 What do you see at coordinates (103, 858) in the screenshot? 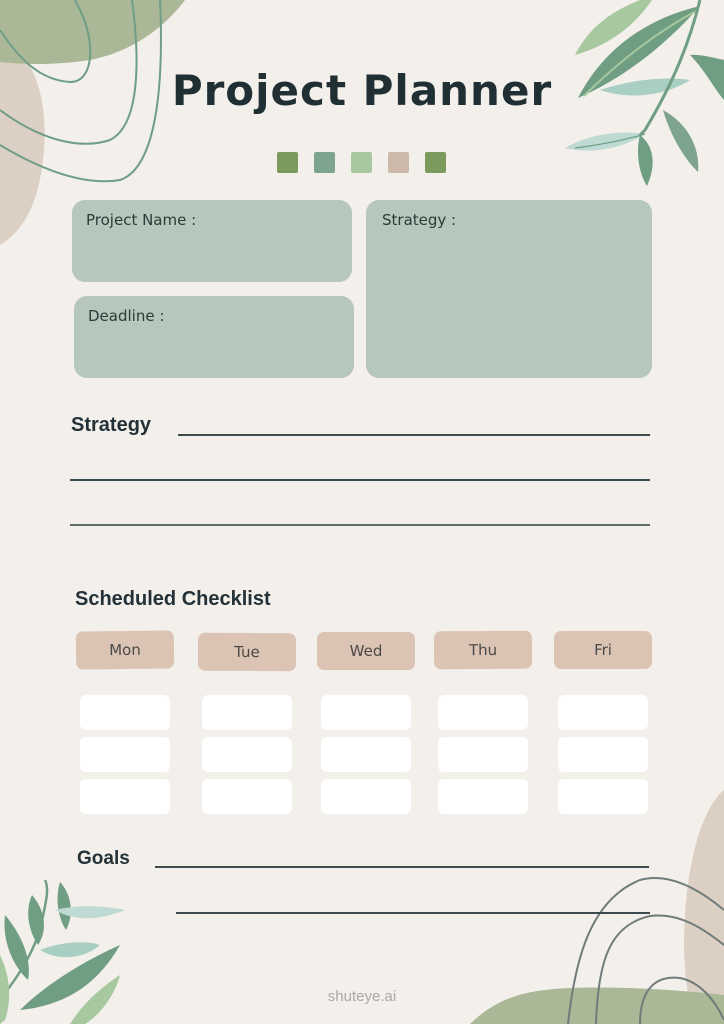
I see `goals-section-title: Goals` at bounding box center [103, 858].